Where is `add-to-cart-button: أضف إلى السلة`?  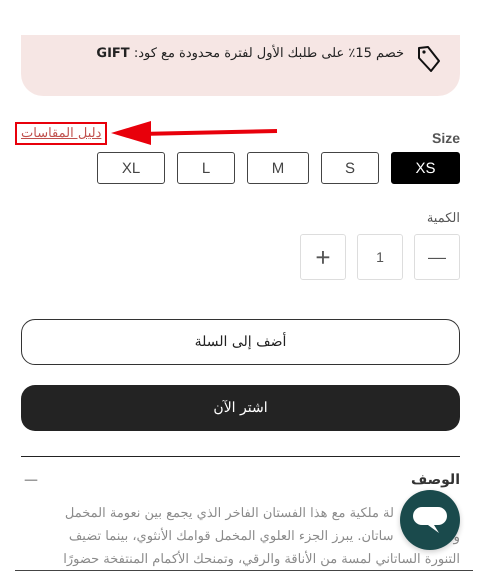
add-to-cart-button: أضف إلى السلة is located at coordinates (240, 342).